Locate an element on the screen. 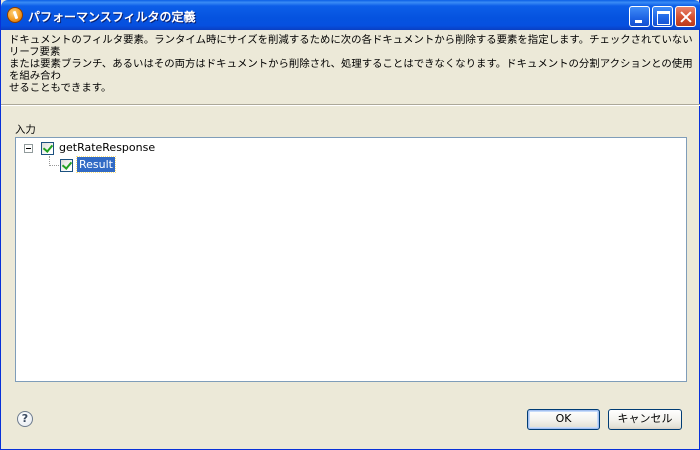  window-title: パフォーマンスフィルタの定義 is located at coordinates (112, 17).